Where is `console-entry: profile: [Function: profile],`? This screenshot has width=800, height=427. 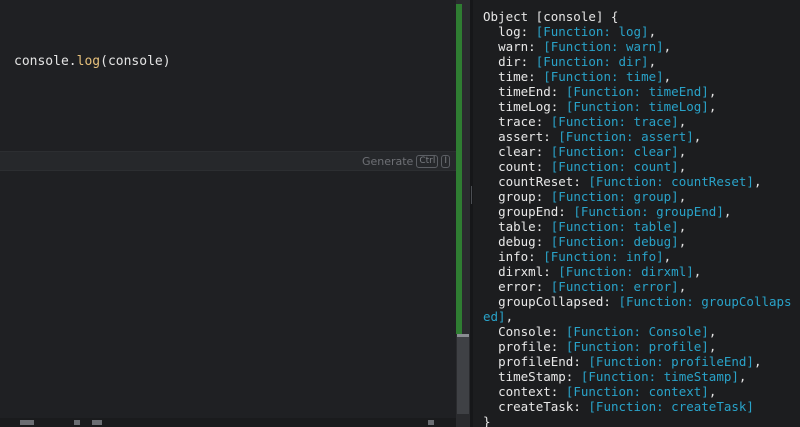 console-entry: profile: [Function: profile], is located at coordinates (607, 346).